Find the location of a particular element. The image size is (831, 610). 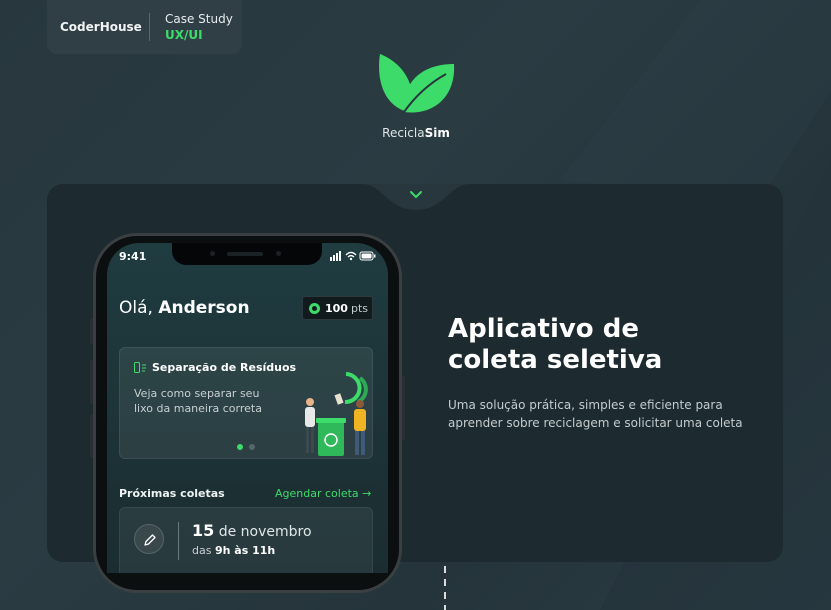

recycling-illustration is located at coordinates (336, 414).